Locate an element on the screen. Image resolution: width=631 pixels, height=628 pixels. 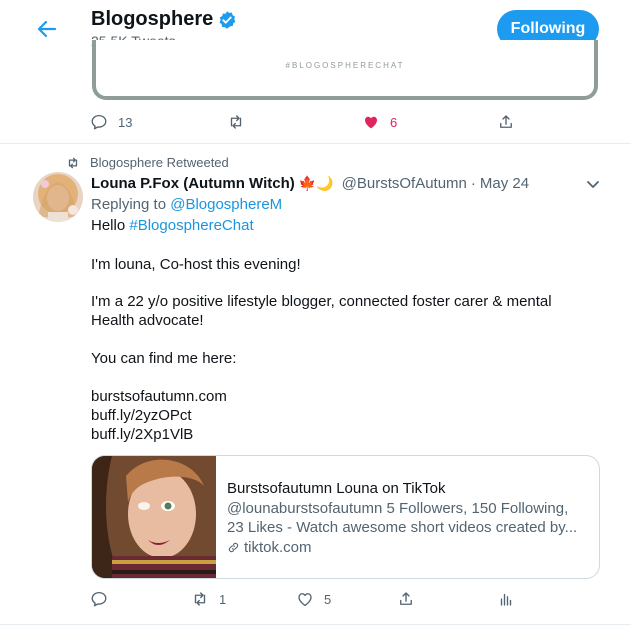
replying-to-line: Replying to @BlogosphereM is located at coordinates (186, 204).